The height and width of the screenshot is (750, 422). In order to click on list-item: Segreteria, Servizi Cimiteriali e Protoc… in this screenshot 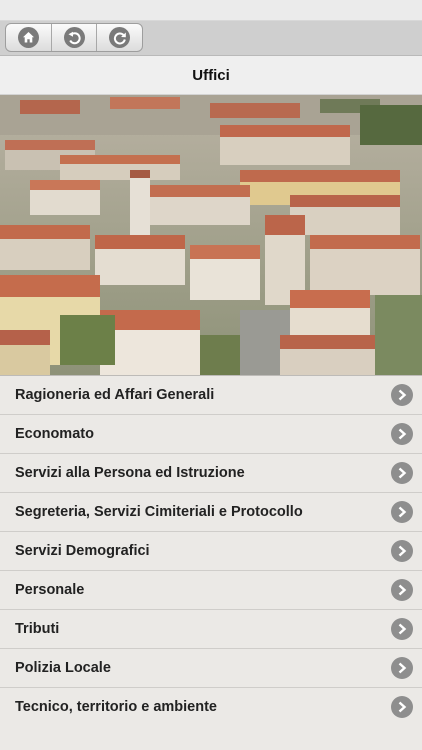, I will do `click(211, 511)`.